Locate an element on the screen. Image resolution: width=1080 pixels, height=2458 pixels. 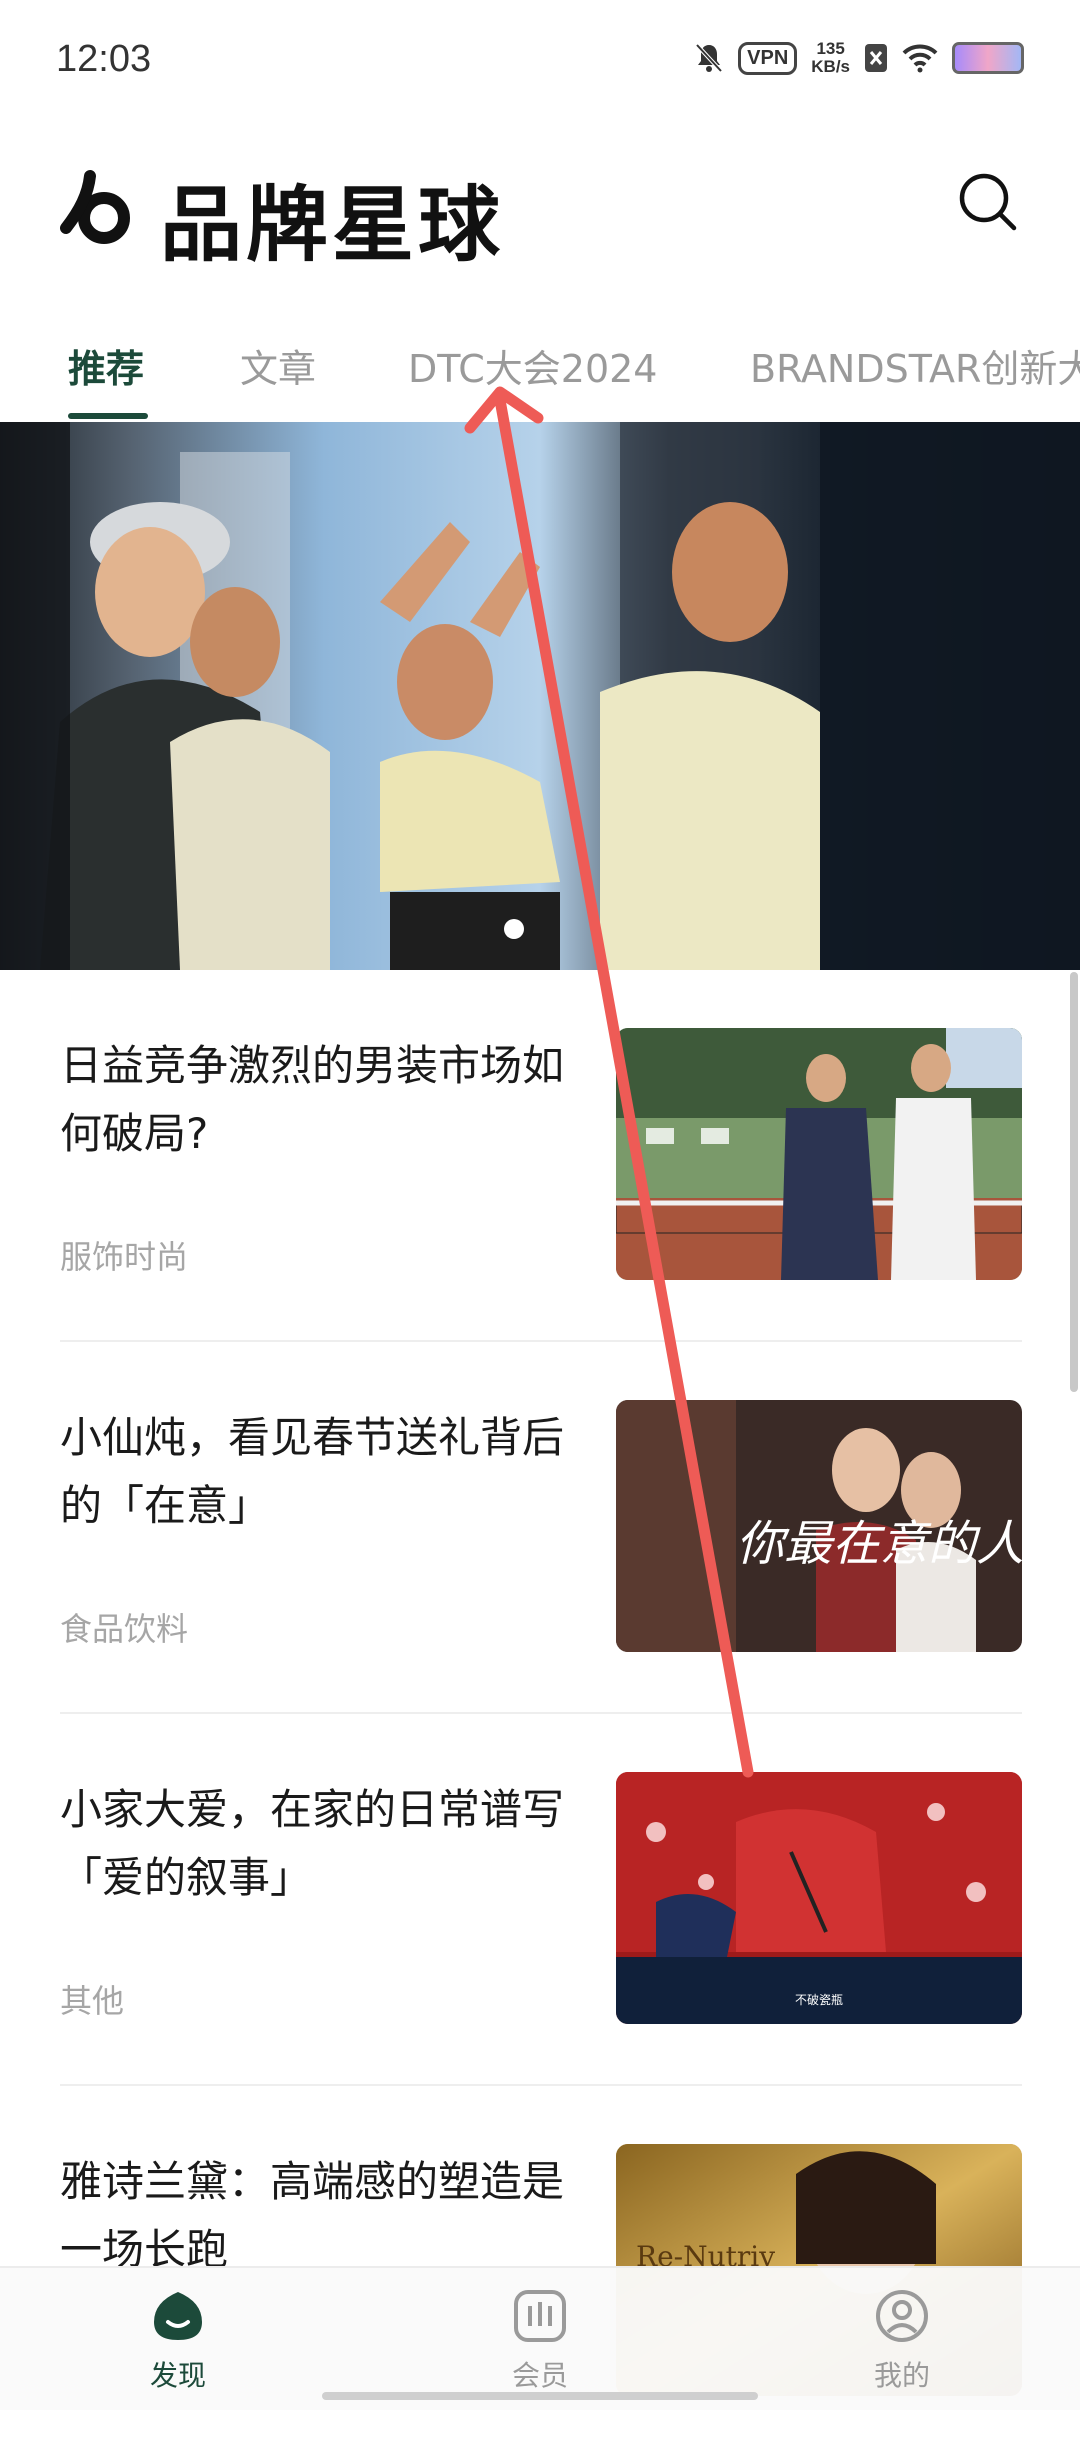
profile-icon is located at coordinates (902, 2316).